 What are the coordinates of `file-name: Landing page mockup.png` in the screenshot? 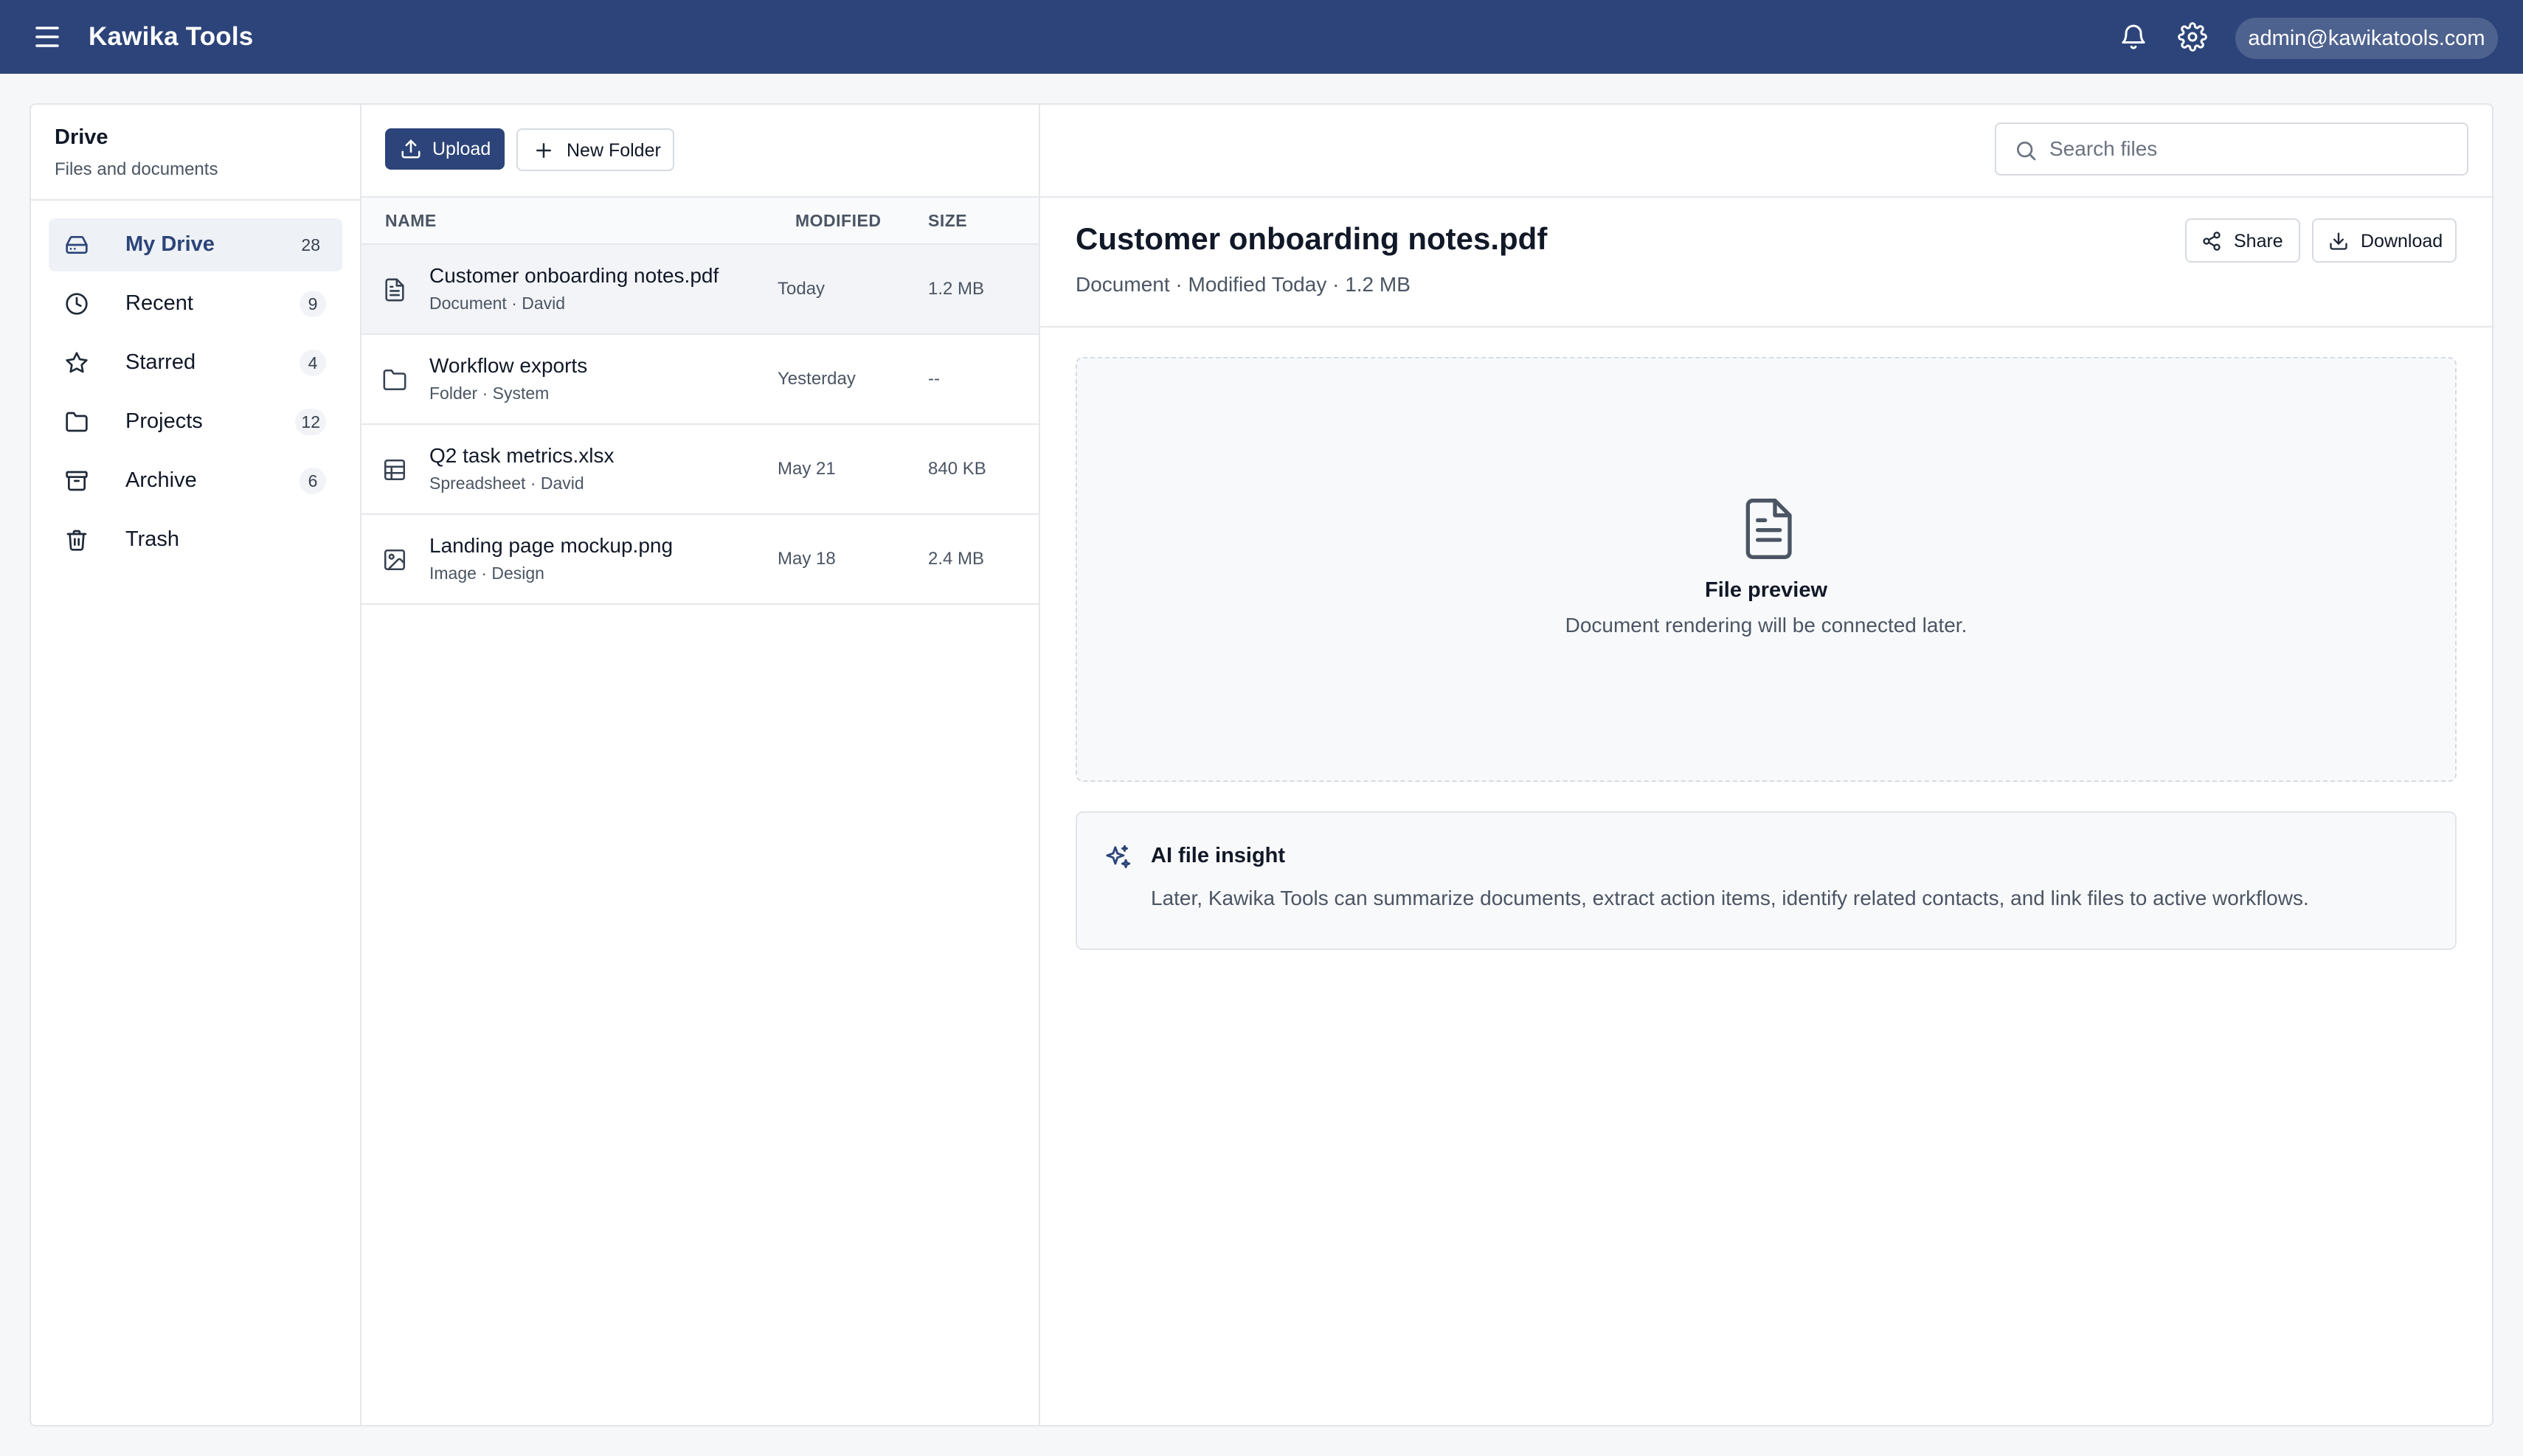 It's located at (551, 545).